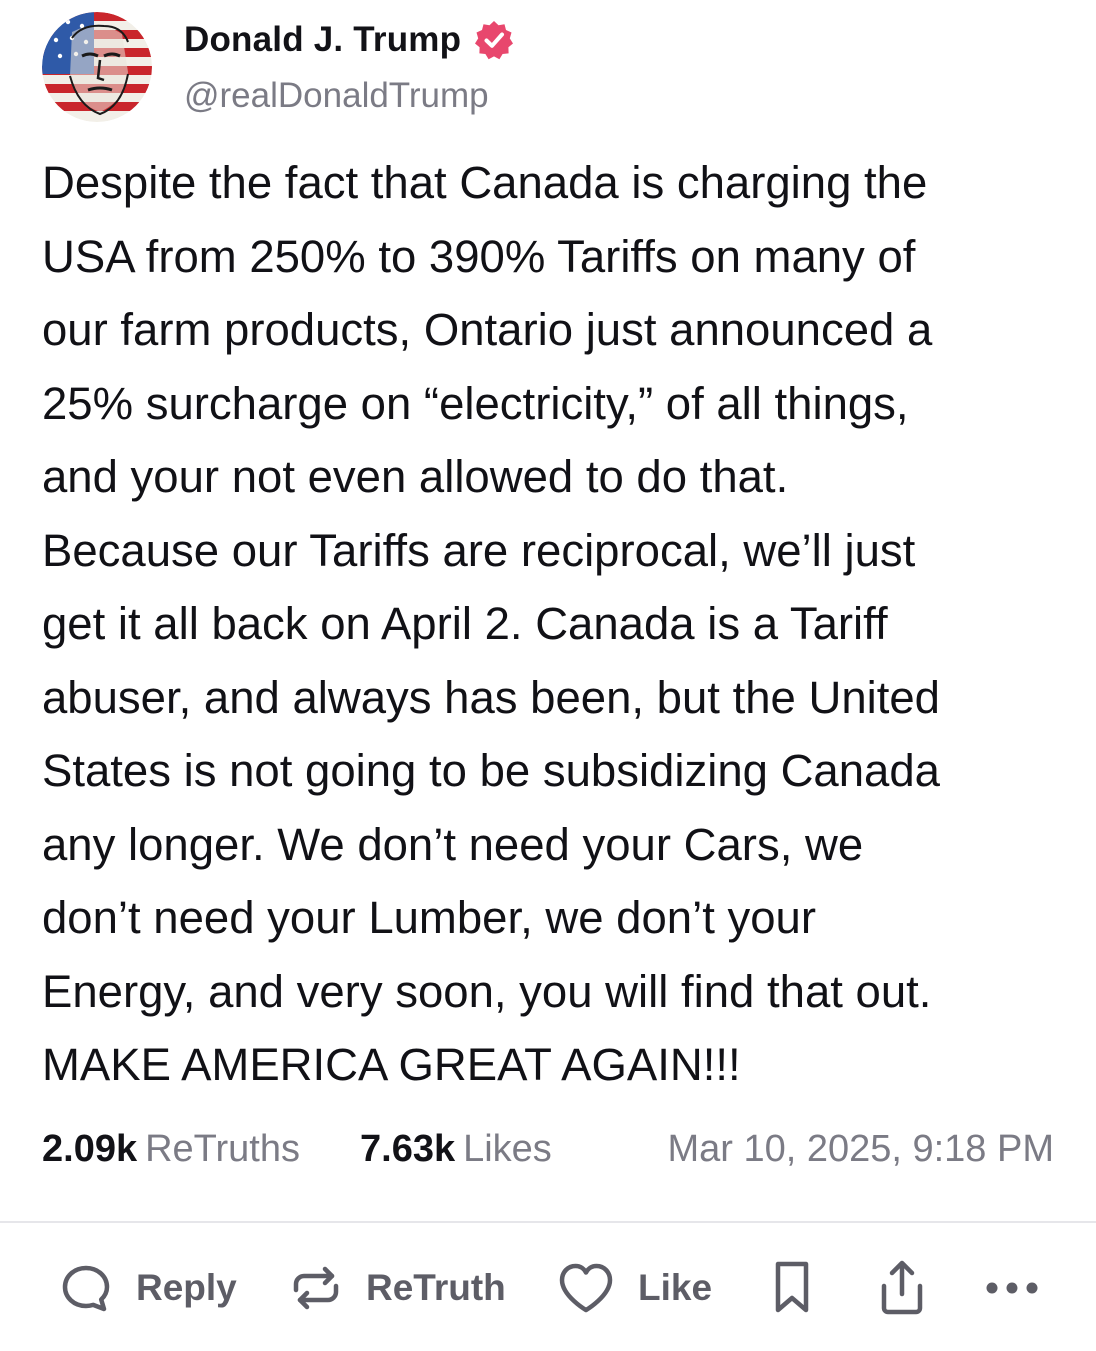 The height and width of the screenshot is (1351, 1096). What do you see at coordinates (634, 1288) in the screenshot?
I see `like-button: Like` at bounding box center [634, 1288].